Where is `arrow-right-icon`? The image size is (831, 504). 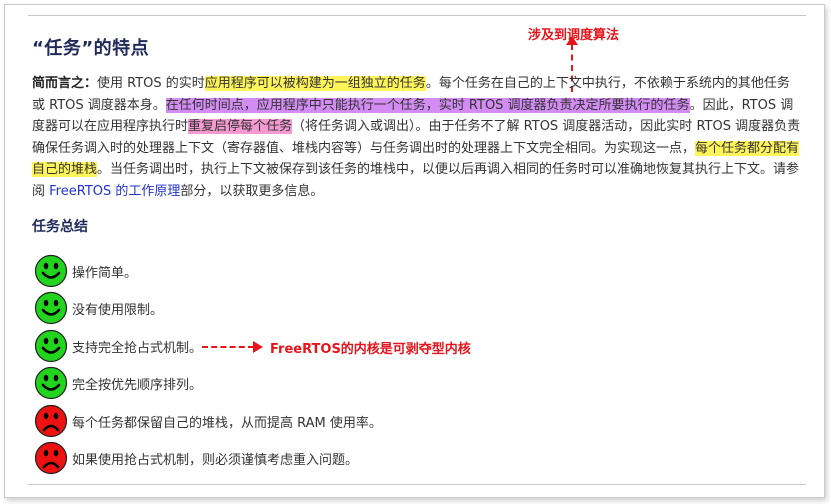 arrow-right-icon is located at coordinates (258, 347).